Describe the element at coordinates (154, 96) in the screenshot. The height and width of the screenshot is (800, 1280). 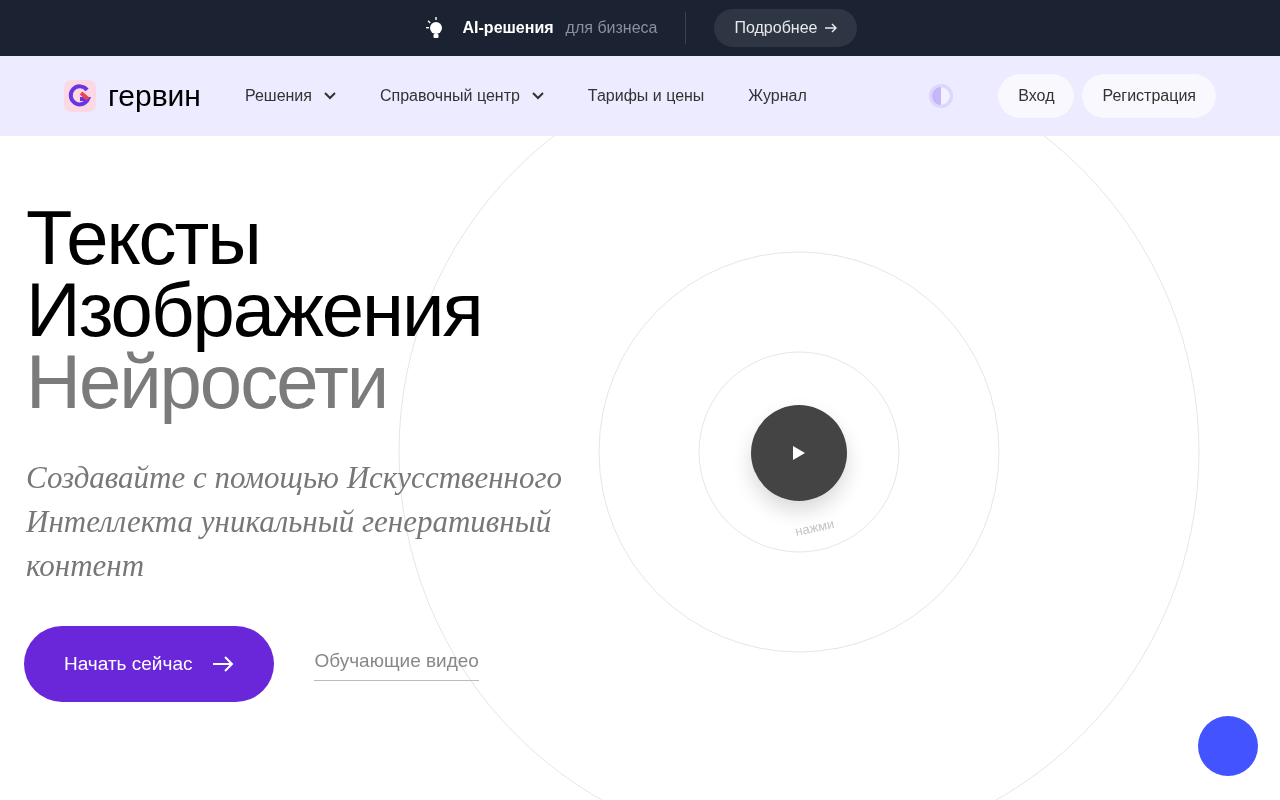
I see `logo-text: гервин` at that location.